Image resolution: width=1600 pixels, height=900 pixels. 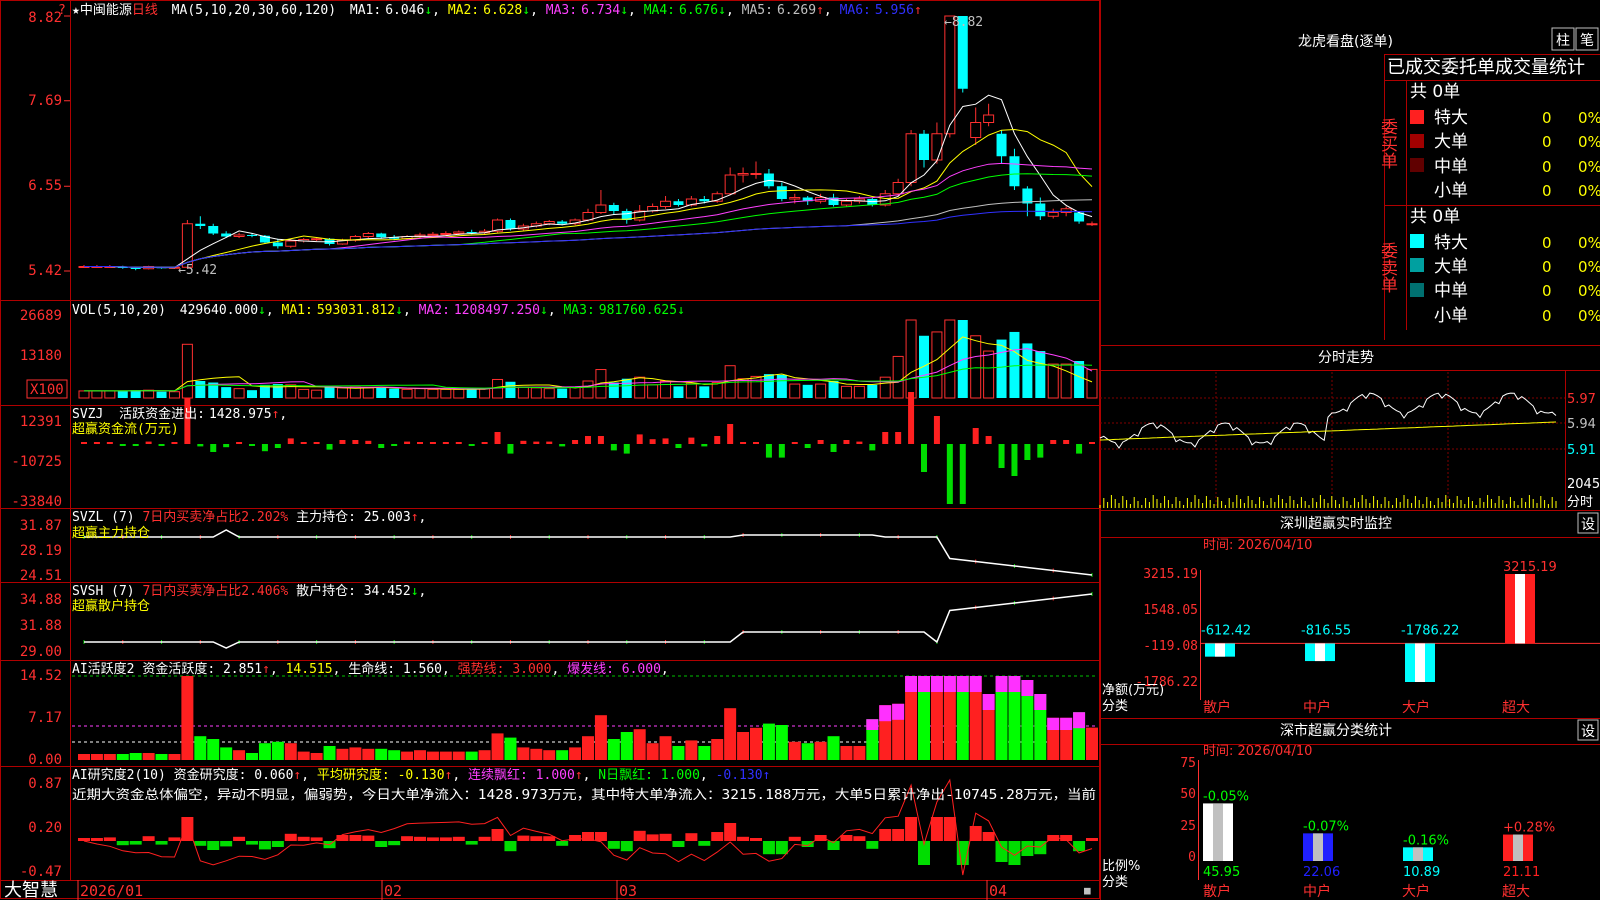 What do you see at coordinates (62, 10) in the screenshot?
I see `warning-marker: ?` at bounding box center [62, 10].